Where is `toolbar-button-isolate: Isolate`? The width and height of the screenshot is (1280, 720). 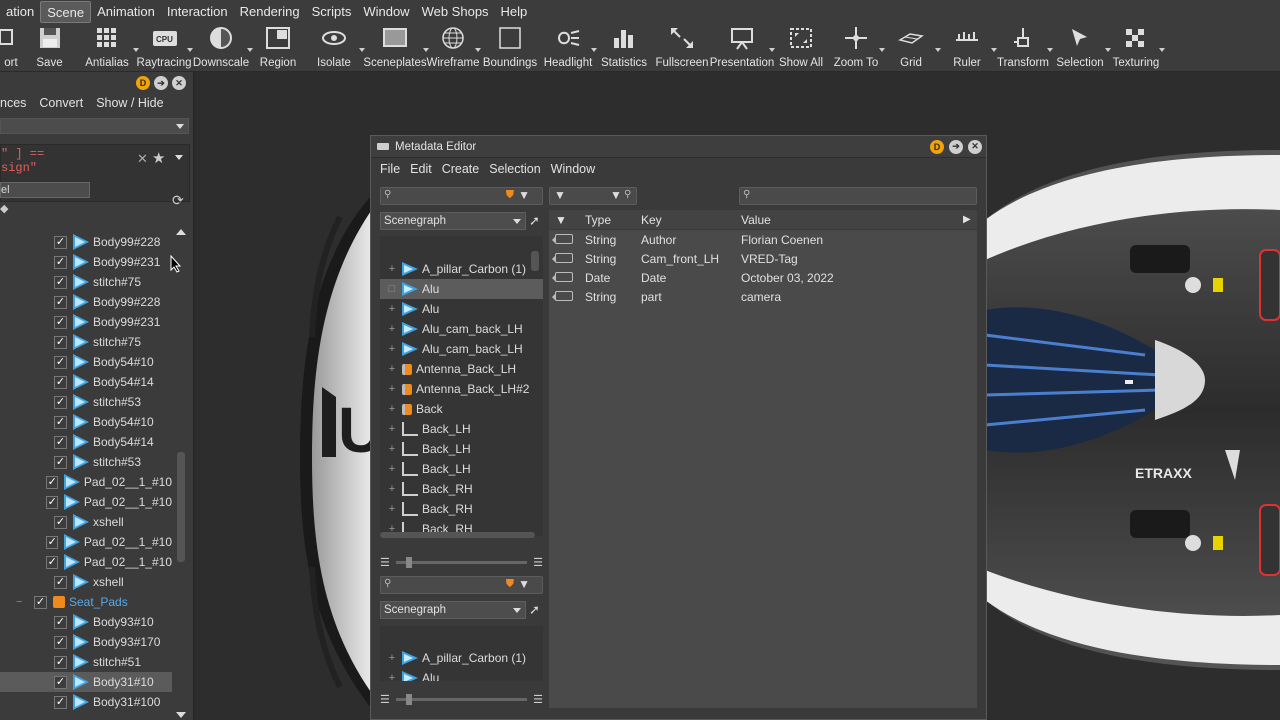
toolbar-button-isolate: Isolate is located at coordinates (335, 48).